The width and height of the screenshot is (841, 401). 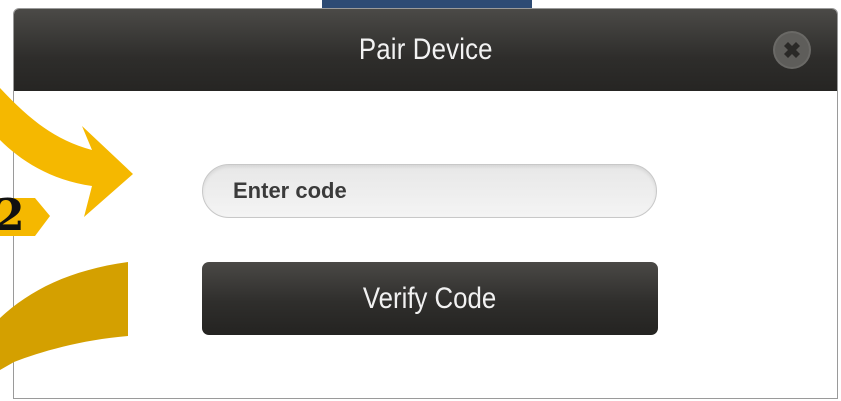 What do you see at coordinates (429, 191) in the screenshot?
I see `code-input` at bounding box center [429, 191].